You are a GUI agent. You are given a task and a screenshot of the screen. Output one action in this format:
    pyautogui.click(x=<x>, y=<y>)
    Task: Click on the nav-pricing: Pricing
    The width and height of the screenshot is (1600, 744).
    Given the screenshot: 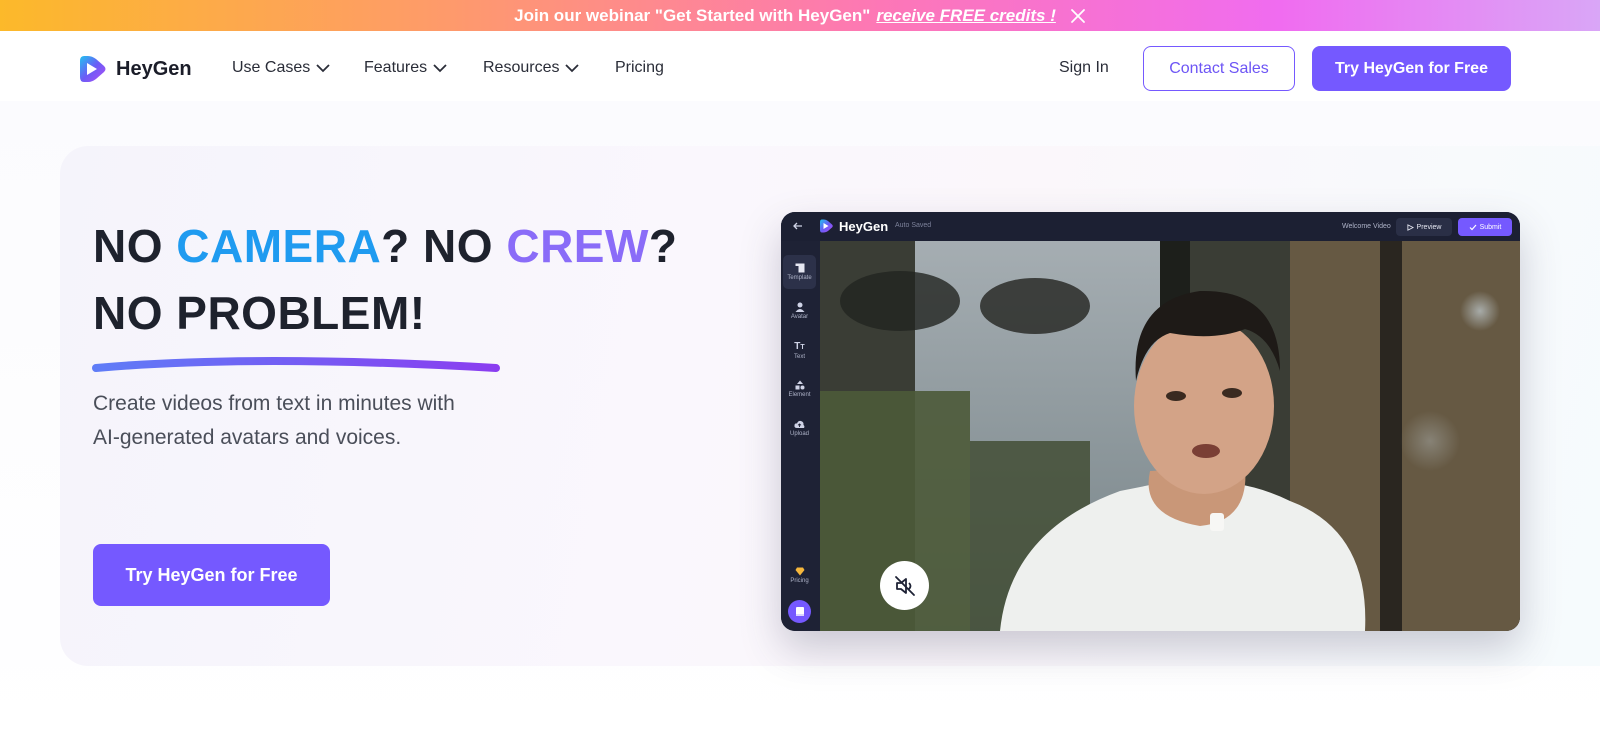 What is the action you would take?
    pyautogui.click(x=639, y=68)
    